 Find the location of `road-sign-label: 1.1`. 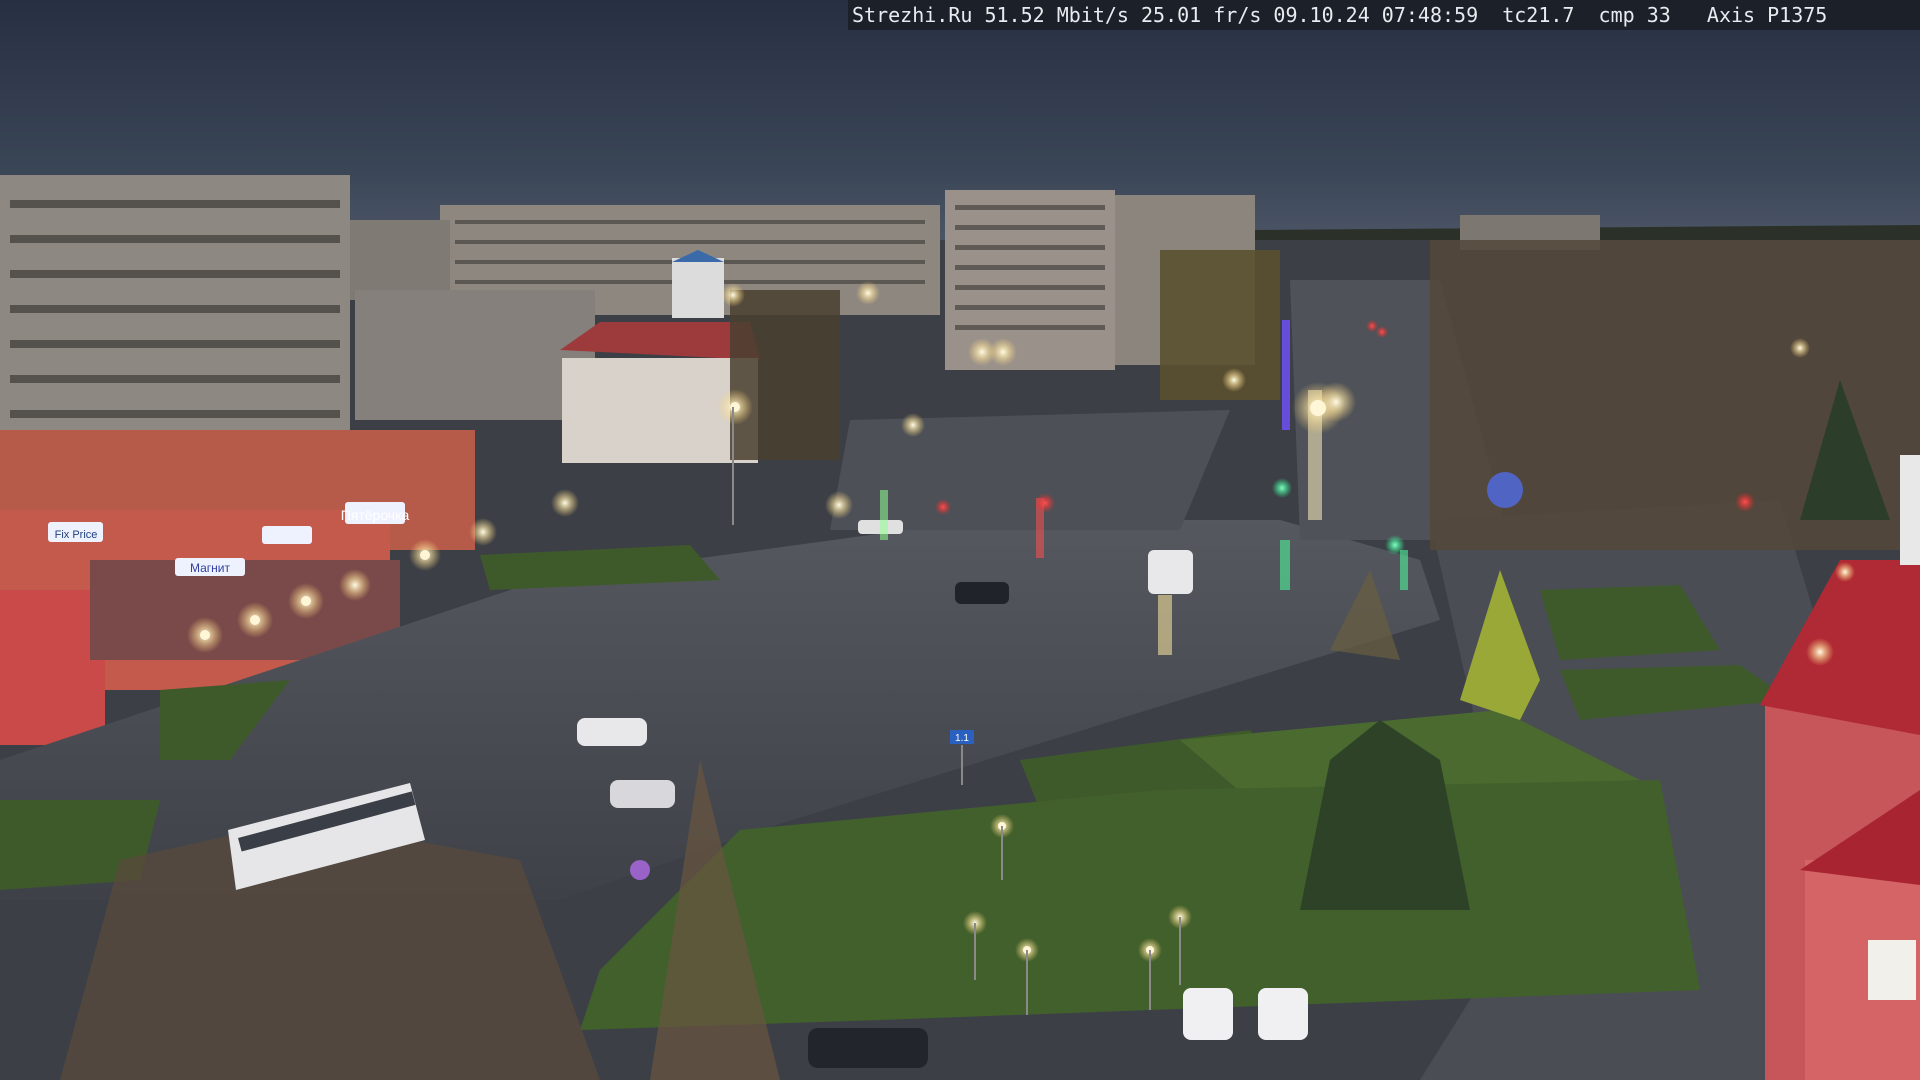

road-sign-label: 1.1 is located at coordinates (962, 738).